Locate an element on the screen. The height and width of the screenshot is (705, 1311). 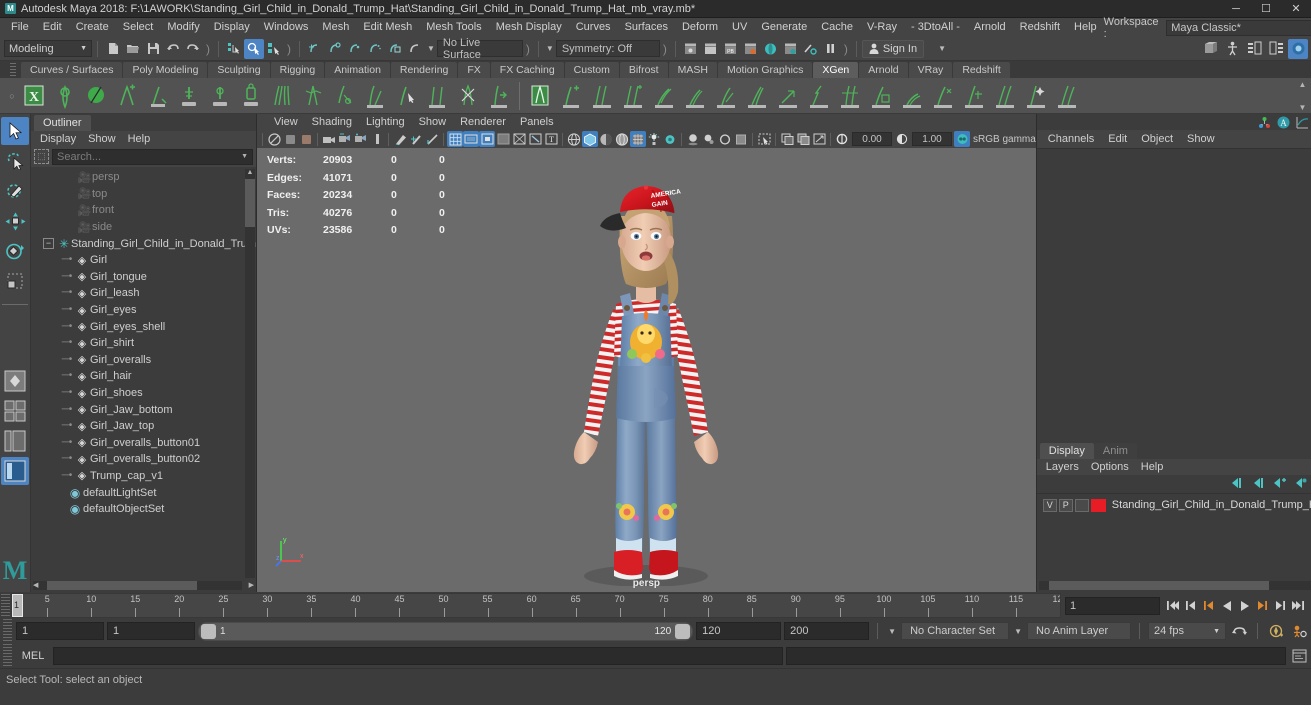
groom-length-icon is located at coordinates (726, 96).